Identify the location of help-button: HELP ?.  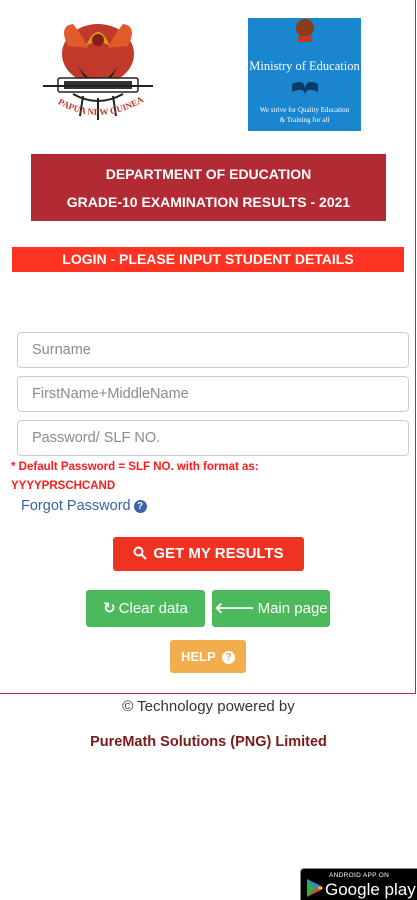
(208, 656).